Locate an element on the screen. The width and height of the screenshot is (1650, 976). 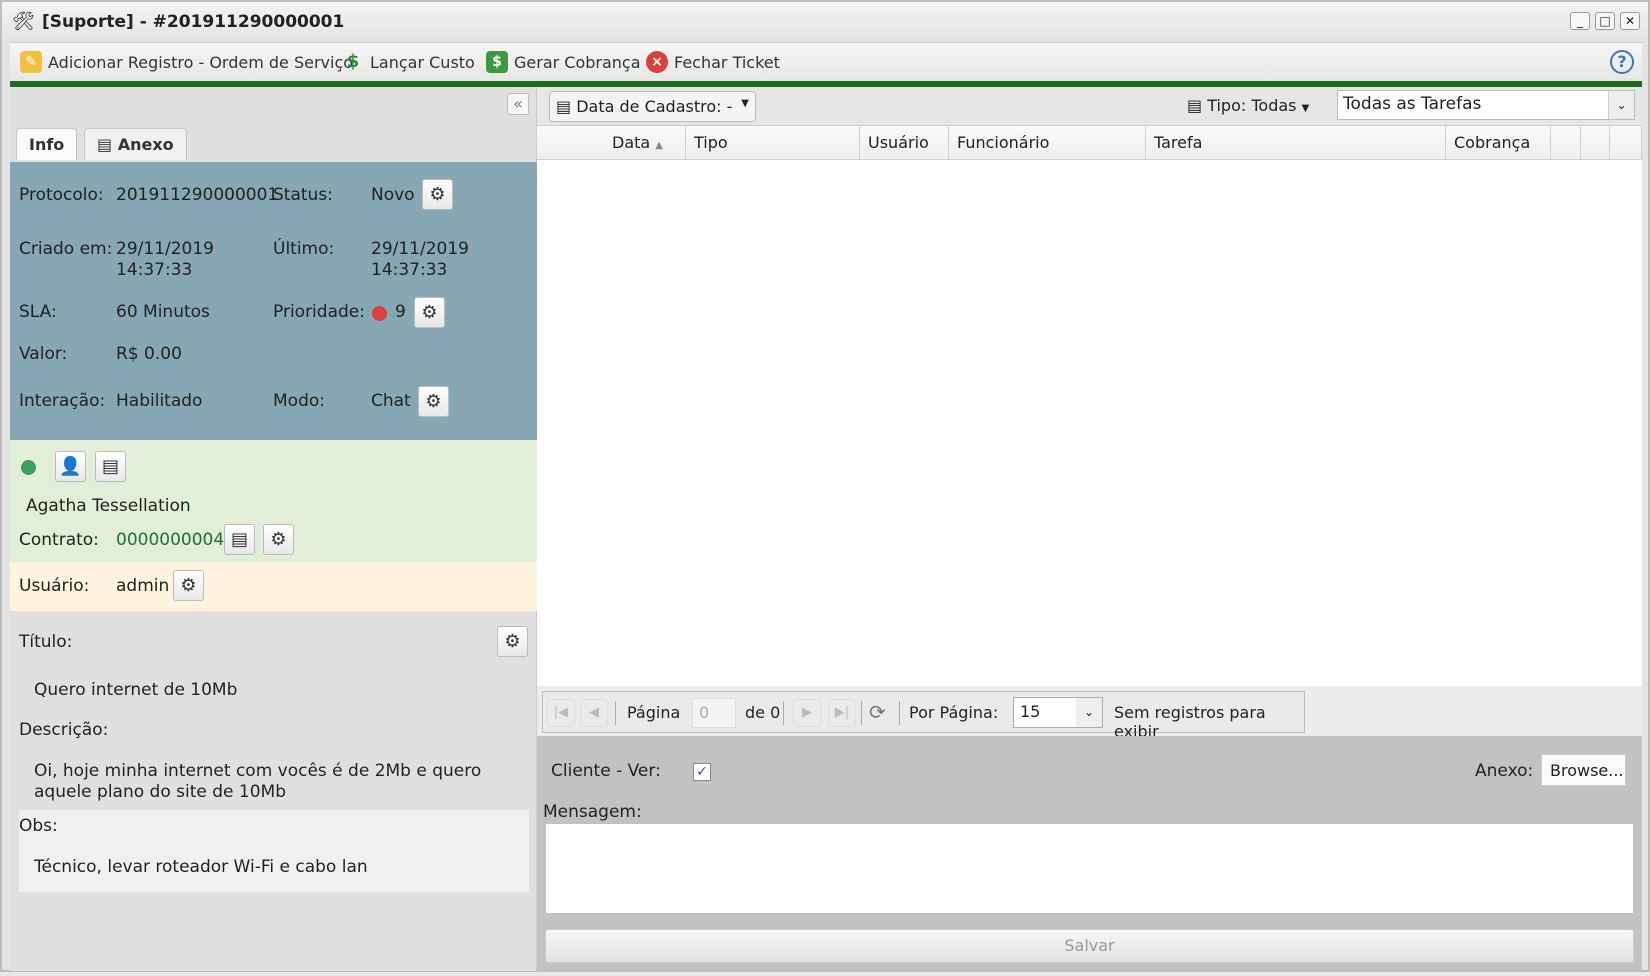
column-tarefa: Tarefa is located at coordinates (1296, 143).